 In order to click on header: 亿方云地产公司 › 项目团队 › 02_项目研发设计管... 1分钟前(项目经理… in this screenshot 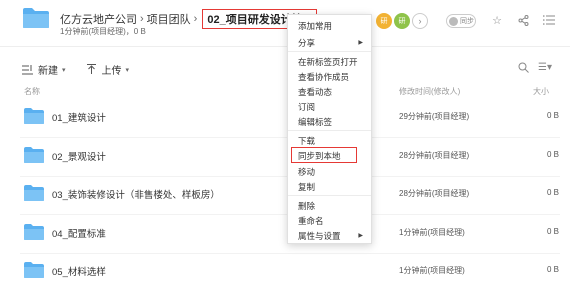, I will do `click(285, 20)`.